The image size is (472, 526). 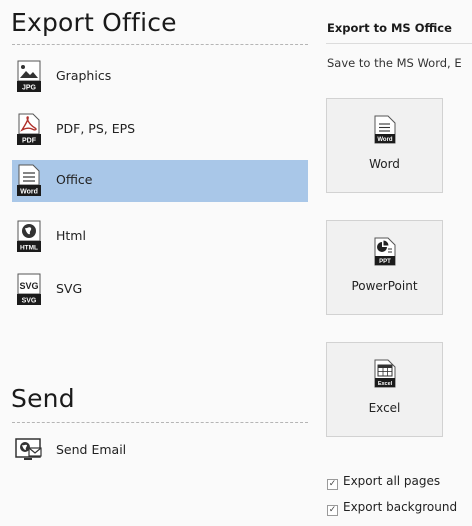 What do you see at coordinates (160, 453) in the screenshot?
I see `sidebar-item-send-email: Send Email` at bounding box center [160, 453].